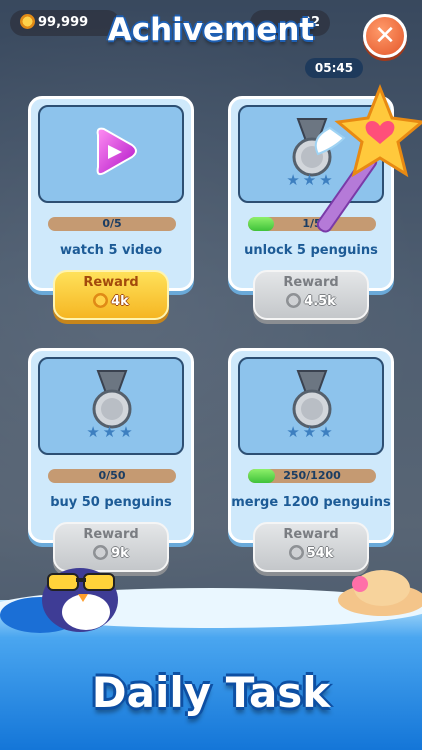  I want to click on achievement-card-1: 0/5 watch 5 video, so click(111, 193).